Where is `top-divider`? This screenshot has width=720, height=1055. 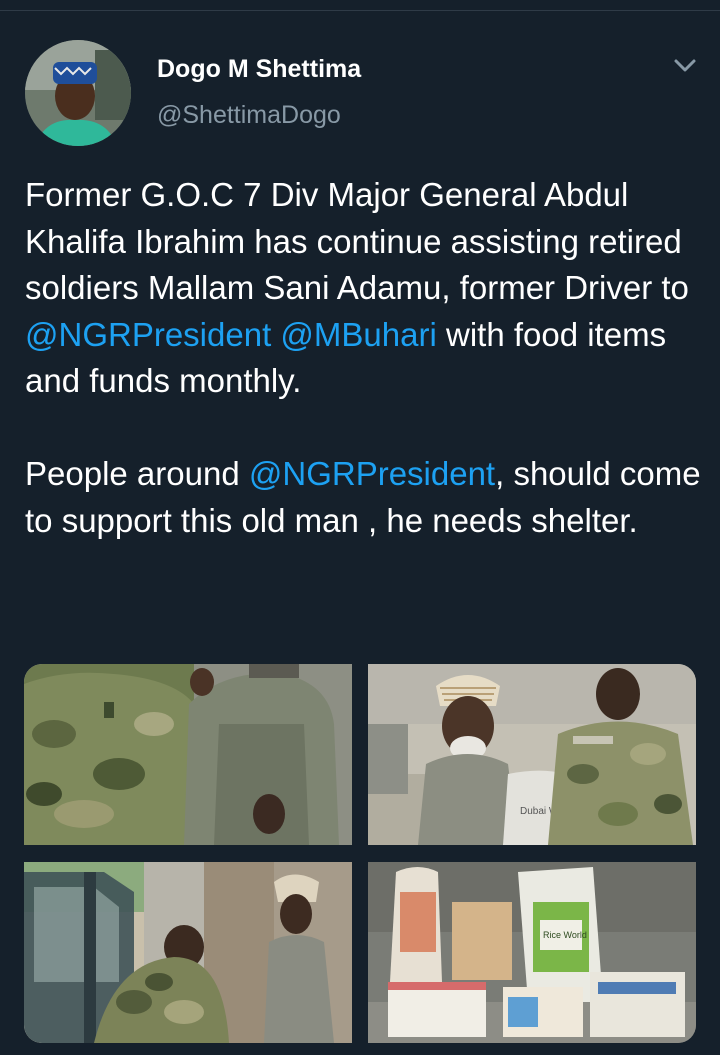
top-divider is located at coordinates (360, 10).